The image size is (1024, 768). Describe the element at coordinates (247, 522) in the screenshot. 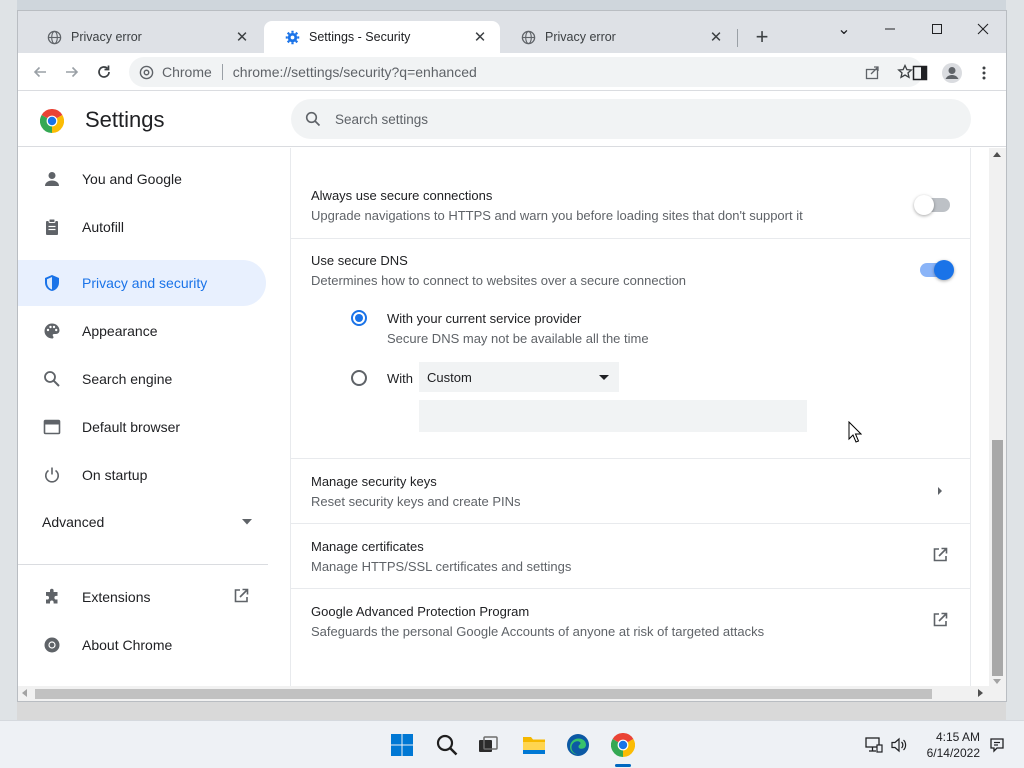

I see `caret-down-icon` at that location.